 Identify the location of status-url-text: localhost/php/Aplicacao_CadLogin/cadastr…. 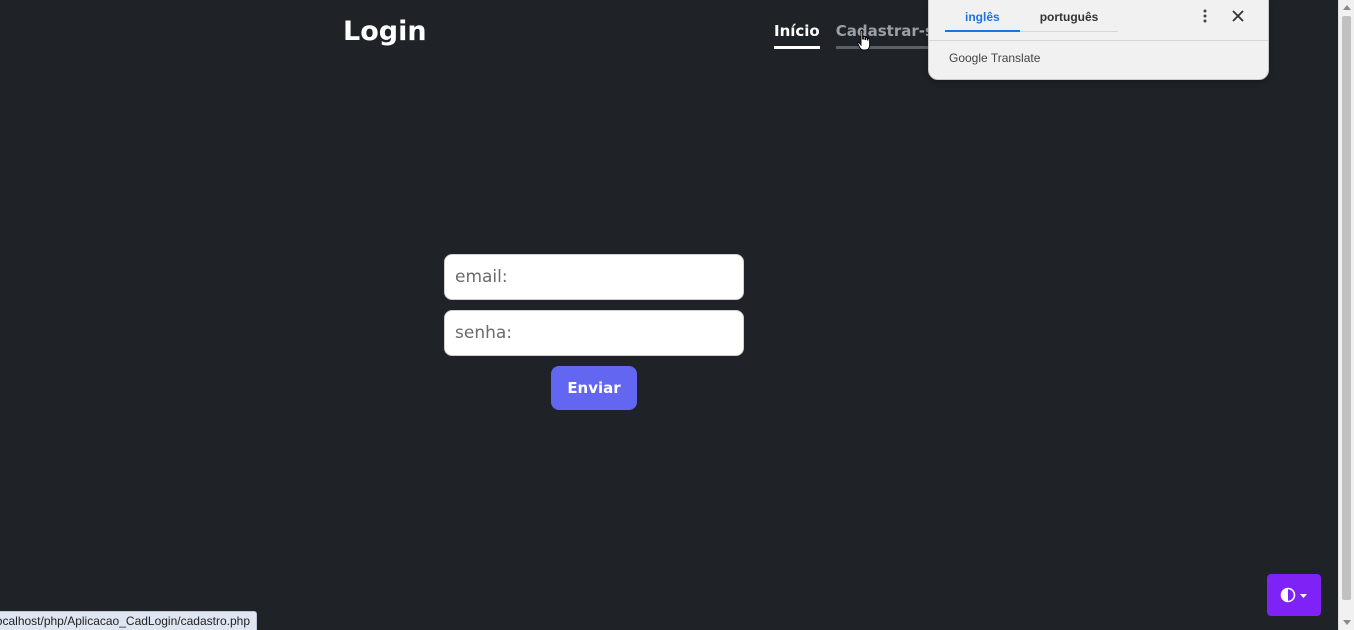
(125, 621).